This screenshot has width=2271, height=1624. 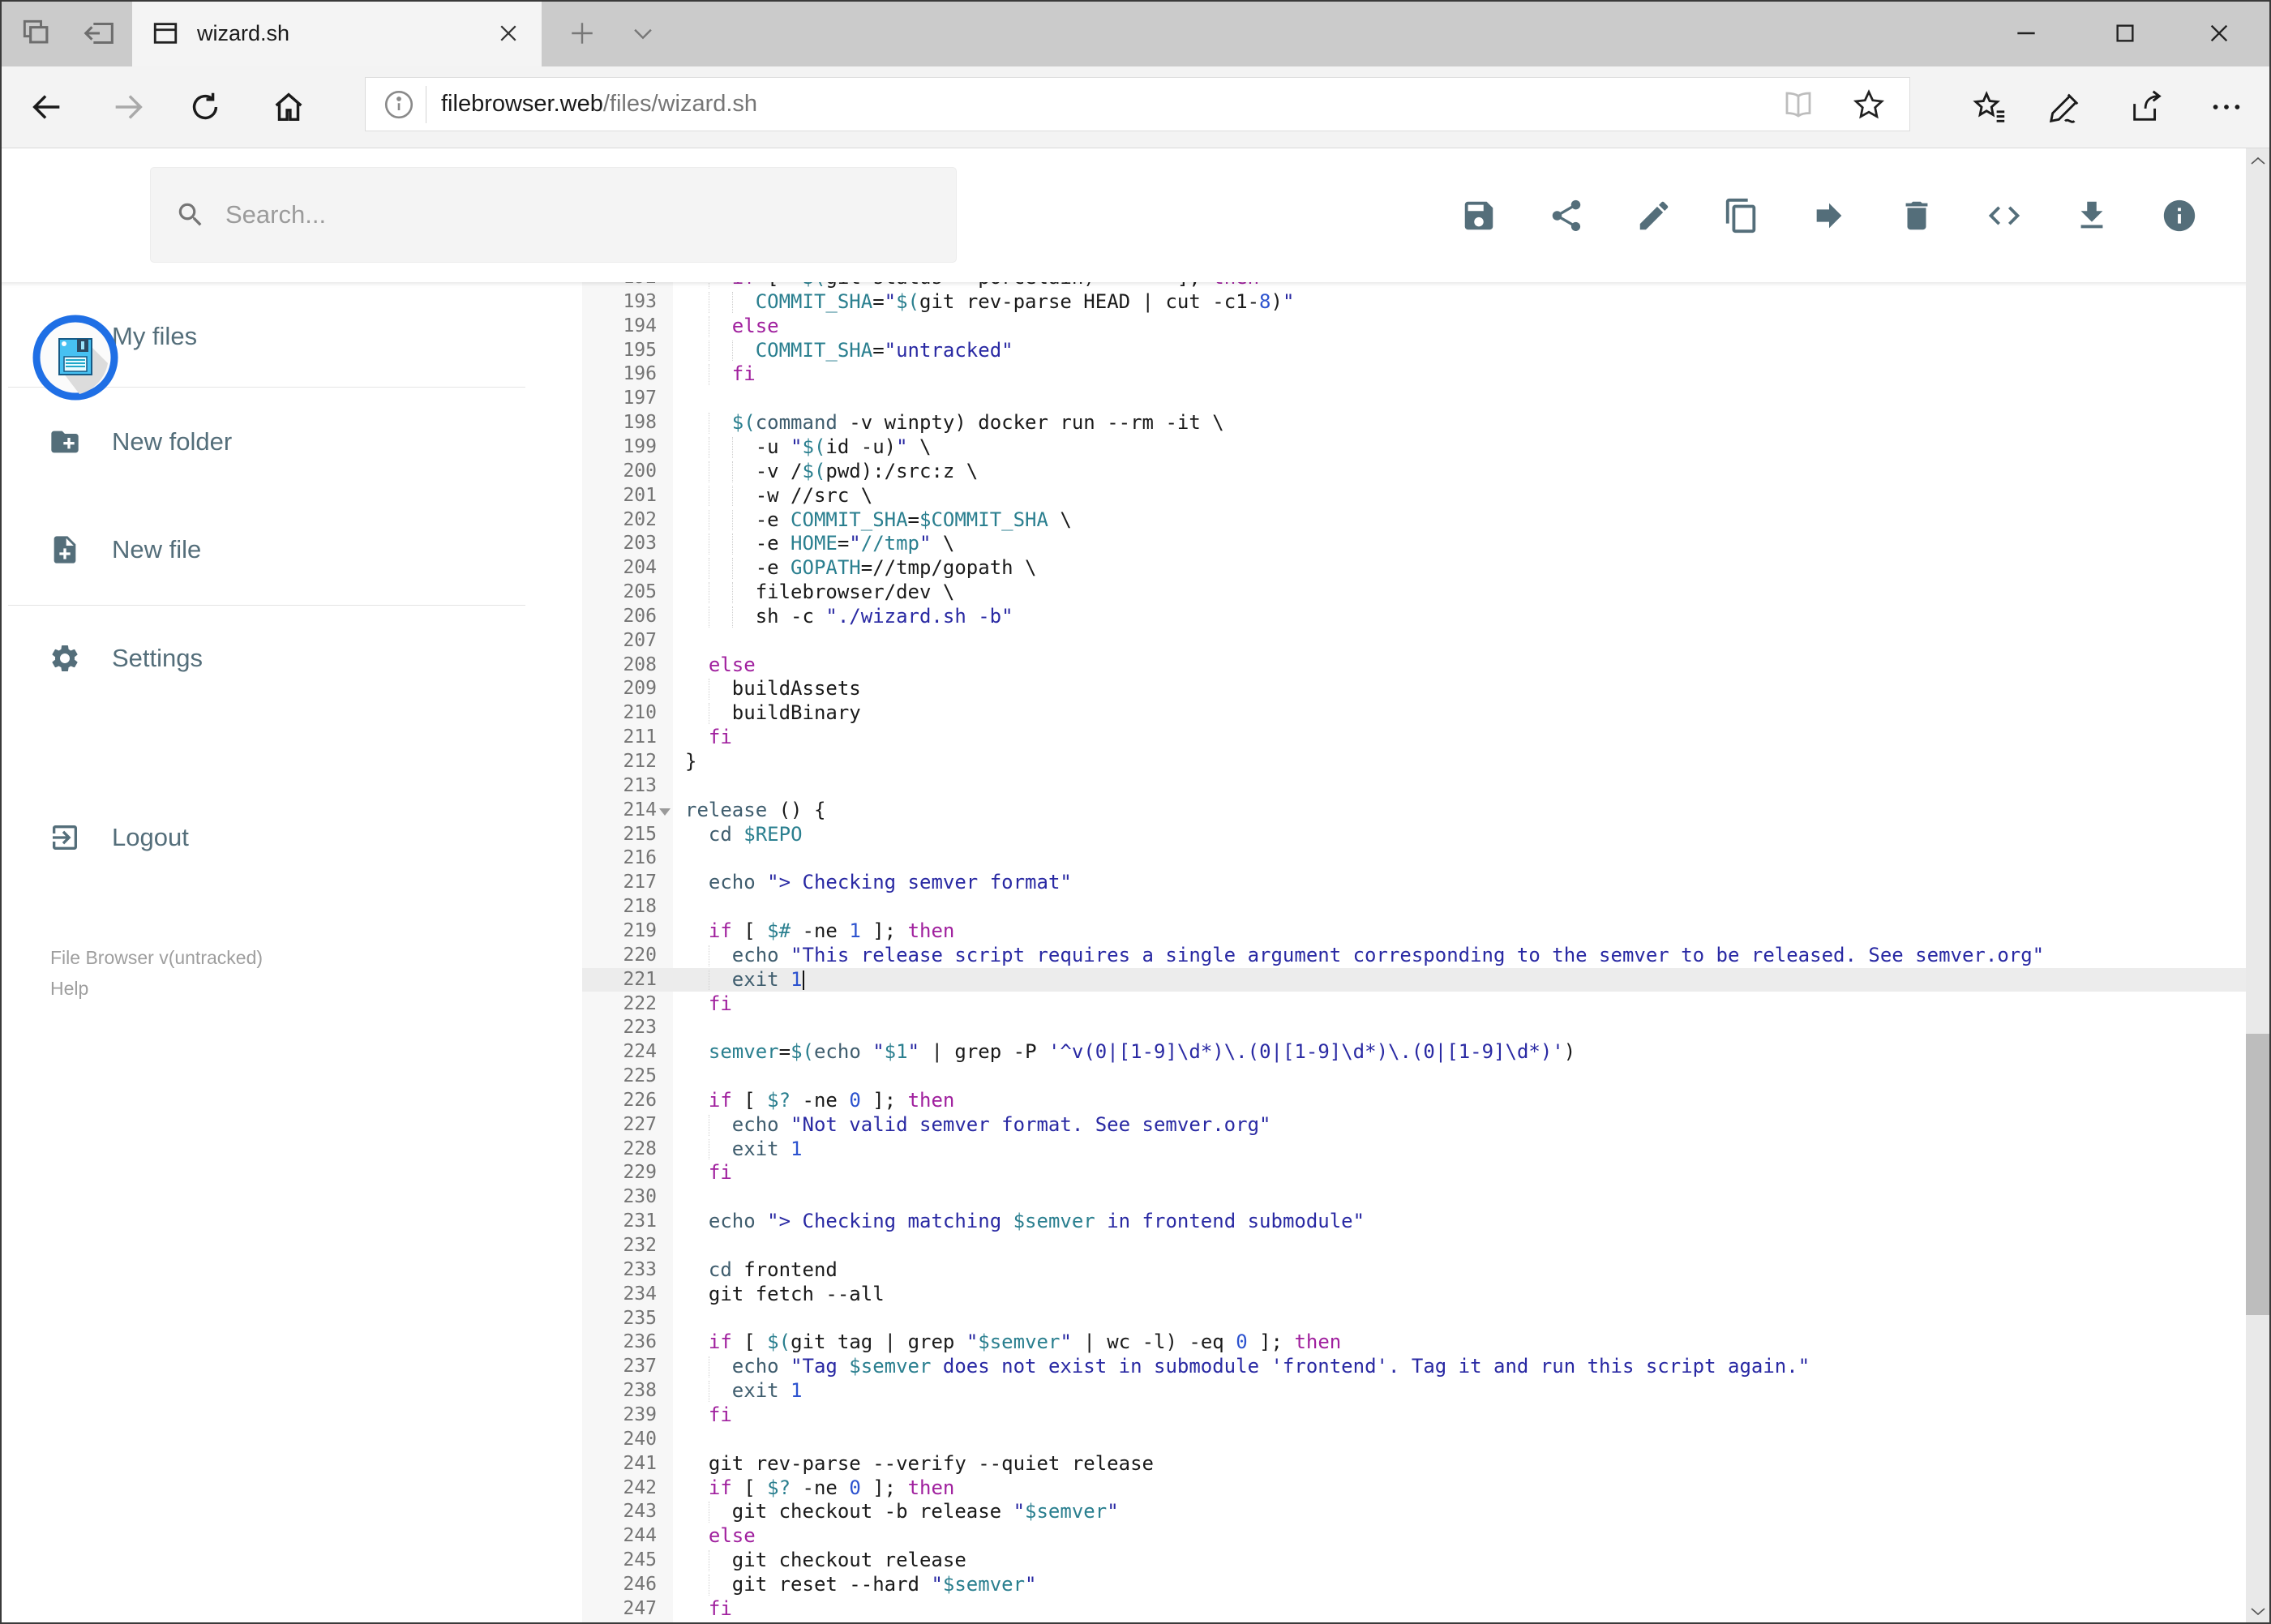 What do you see at coordinates (1414, 1101) in the screenshot?
I see `code-line-226: 226 if [ $? -ne 0 ]; then` at bounding box center [1414, 1101].